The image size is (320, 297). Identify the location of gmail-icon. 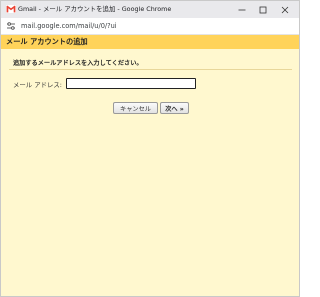
(11, 9).